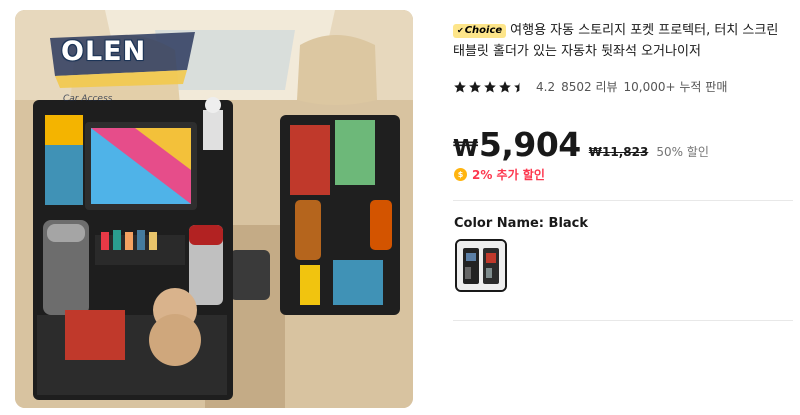 The height and width of the screenshot is (415, 800). What do you see at coordinates (521, 223) in the screenshot?
I see `color-name-label: Color Name: Black` at bounding box center [521, 223].